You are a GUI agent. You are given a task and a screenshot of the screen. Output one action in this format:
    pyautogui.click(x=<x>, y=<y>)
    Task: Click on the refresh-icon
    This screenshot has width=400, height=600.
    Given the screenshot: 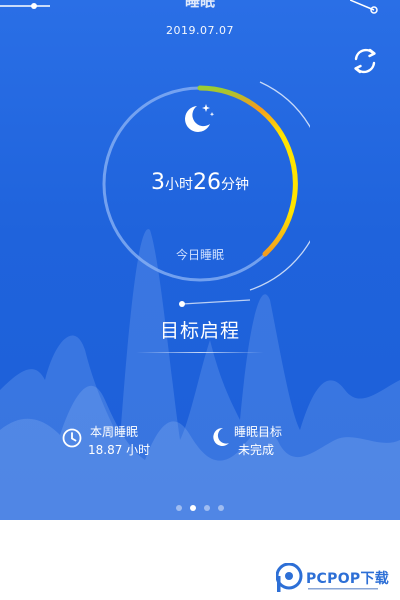 What is the action you would take?
    pyautogui.click(x=365, y=61)
    